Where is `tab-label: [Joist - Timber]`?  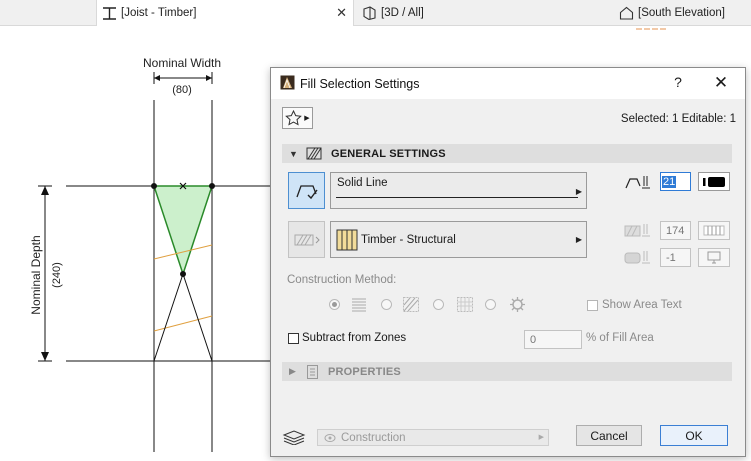
tab-label: [Joist - Timber] is located at coordinates (159, 13).